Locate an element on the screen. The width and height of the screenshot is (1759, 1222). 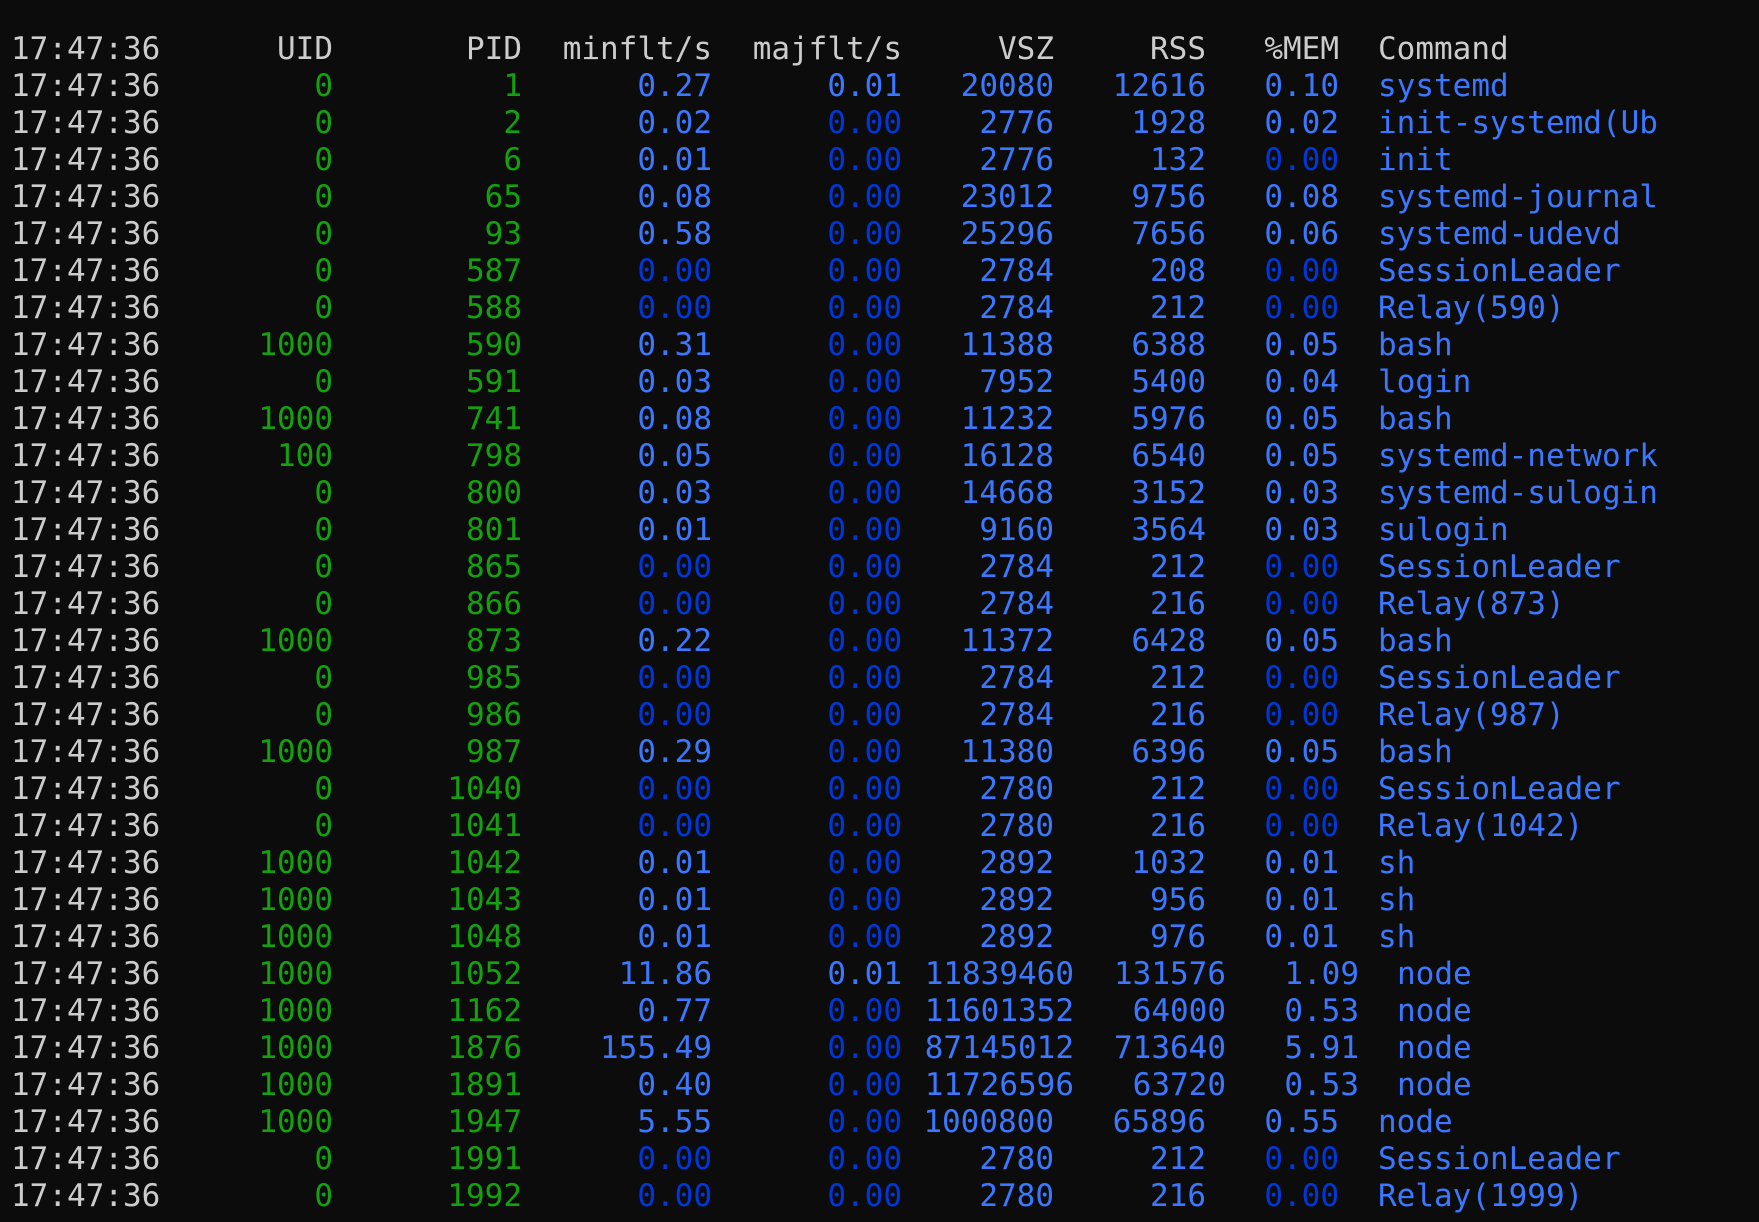
pid-cell: 987 is located at coordinates (494, 752).